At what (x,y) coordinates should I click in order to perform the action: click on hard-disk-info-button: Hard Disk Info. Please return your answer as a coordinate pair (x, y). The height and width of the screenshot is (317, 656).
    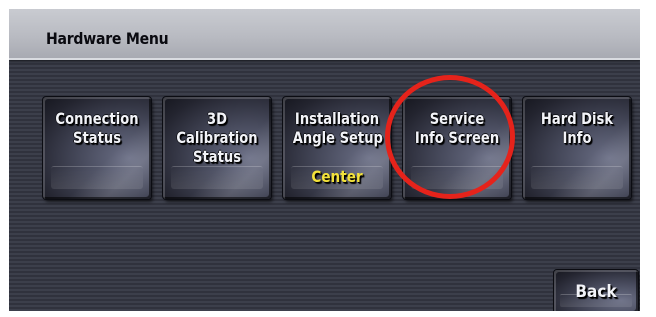
    Looking at the image, I should click on (577, 148).